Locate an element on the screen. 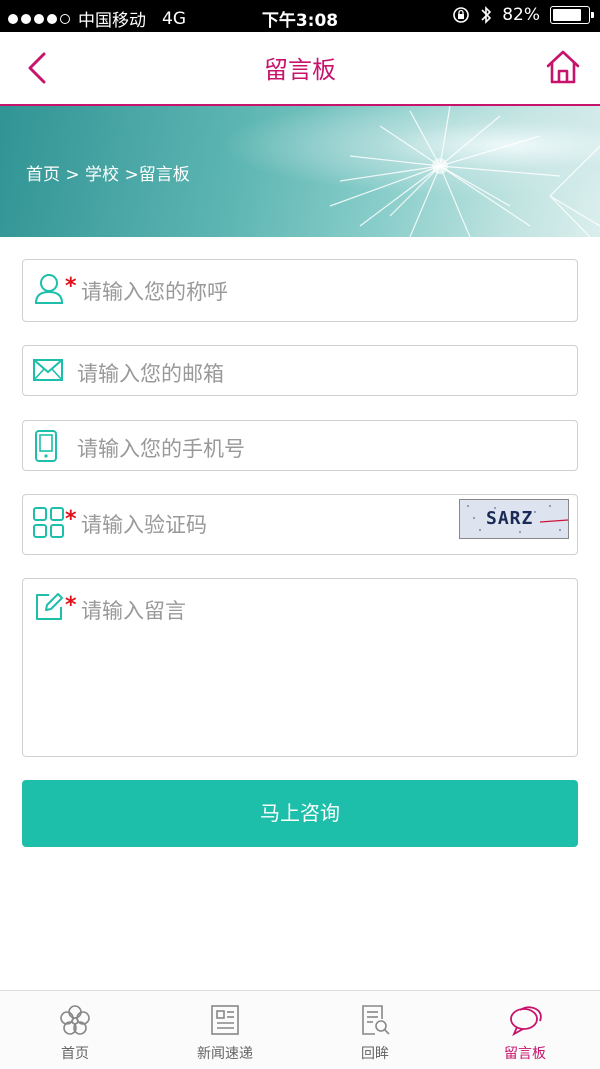 This screenshot has width=600, height=1069. page-title: 留言板 is located at coordinates (300, 70).